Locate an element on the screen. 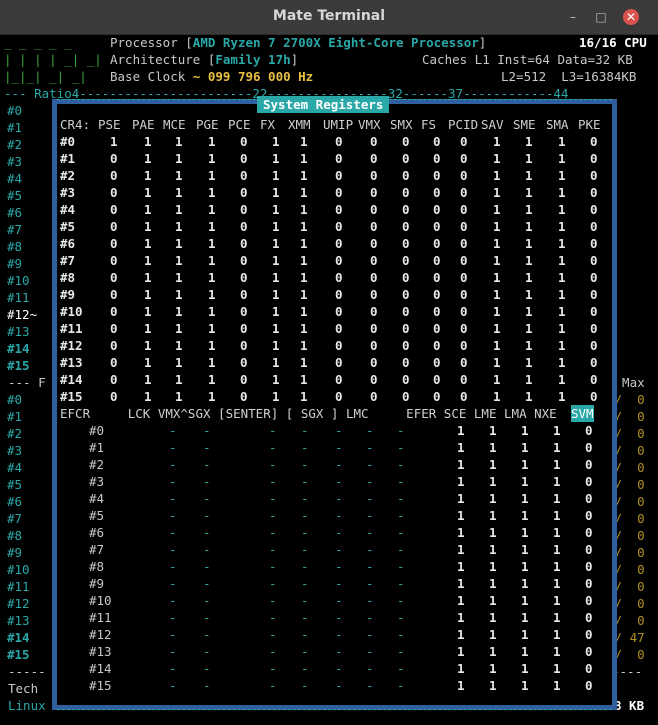 This screenshot has height=725, width=658. close-button: ✕ is located at coordinates (631, 17).